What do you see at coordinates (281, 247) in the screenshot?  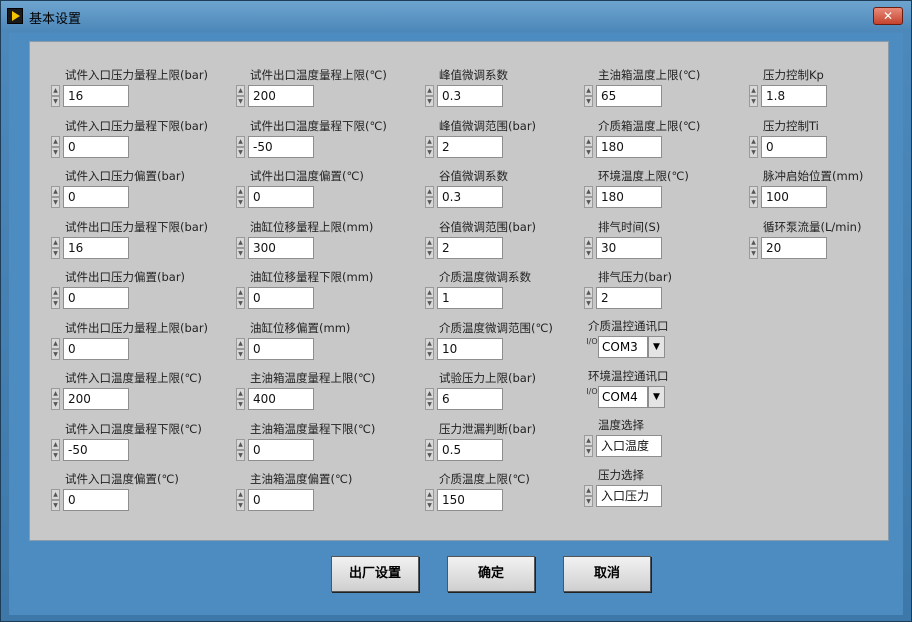 I see `numeric-input: 300` at bounding box center [281, 247].